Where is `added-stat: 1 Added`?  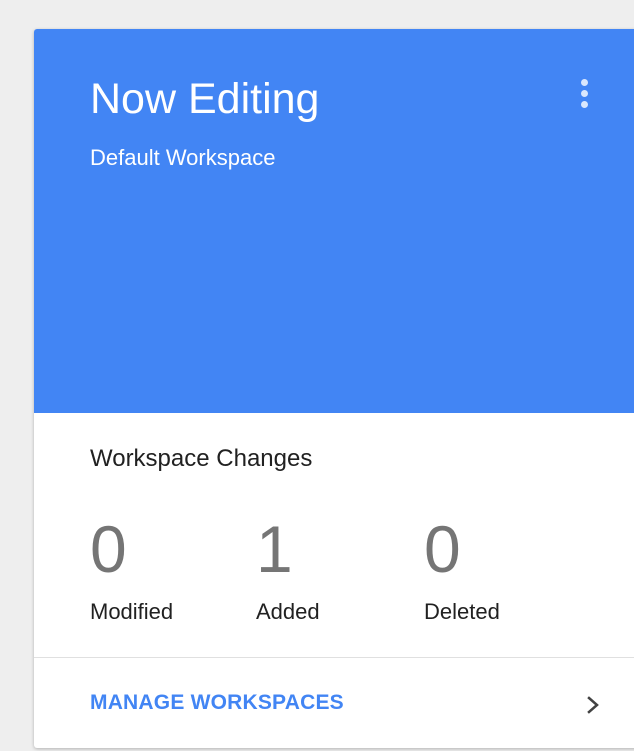 added-stat: 1 Added is located at coordinates (288, 568).